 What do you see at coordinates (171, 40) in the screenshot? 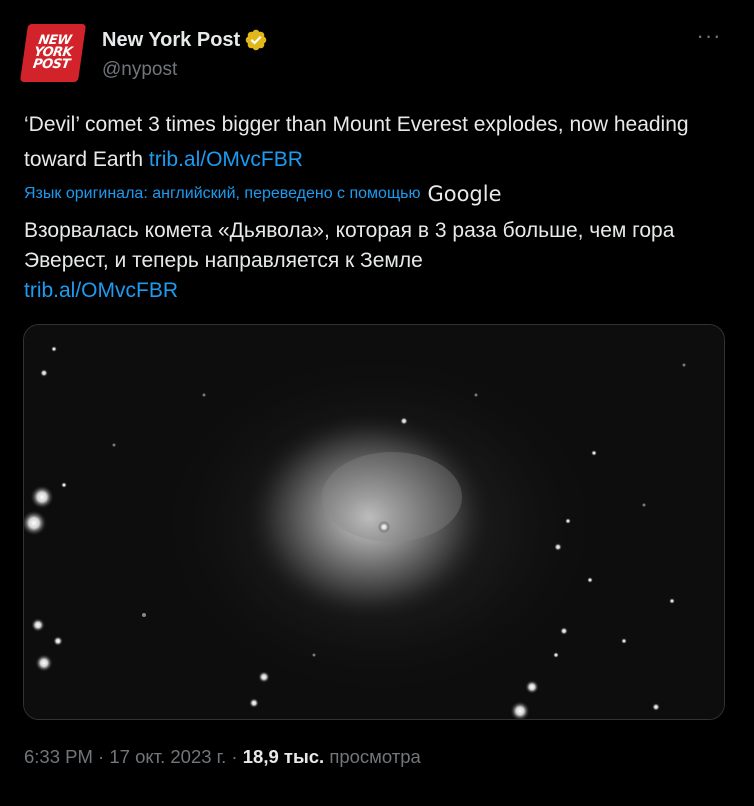
I see `display-name: New York Post` at bounding box center [171, 40].